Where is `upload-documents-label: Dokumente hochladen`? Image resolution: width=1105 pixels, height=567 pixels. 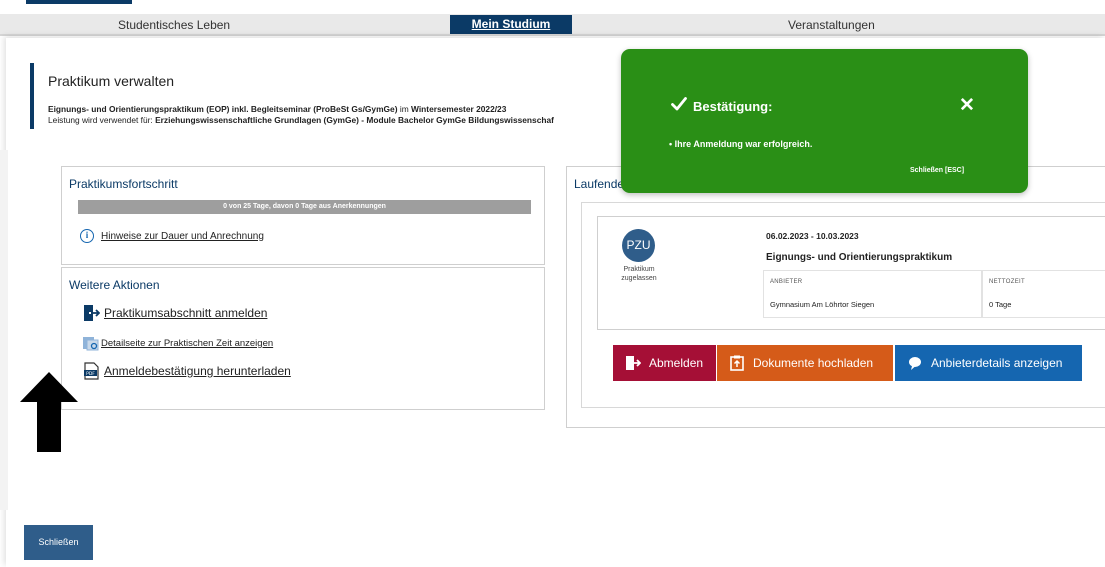
upload-documents-label: Dokumente hochladen is located at coordinates (813, 363).